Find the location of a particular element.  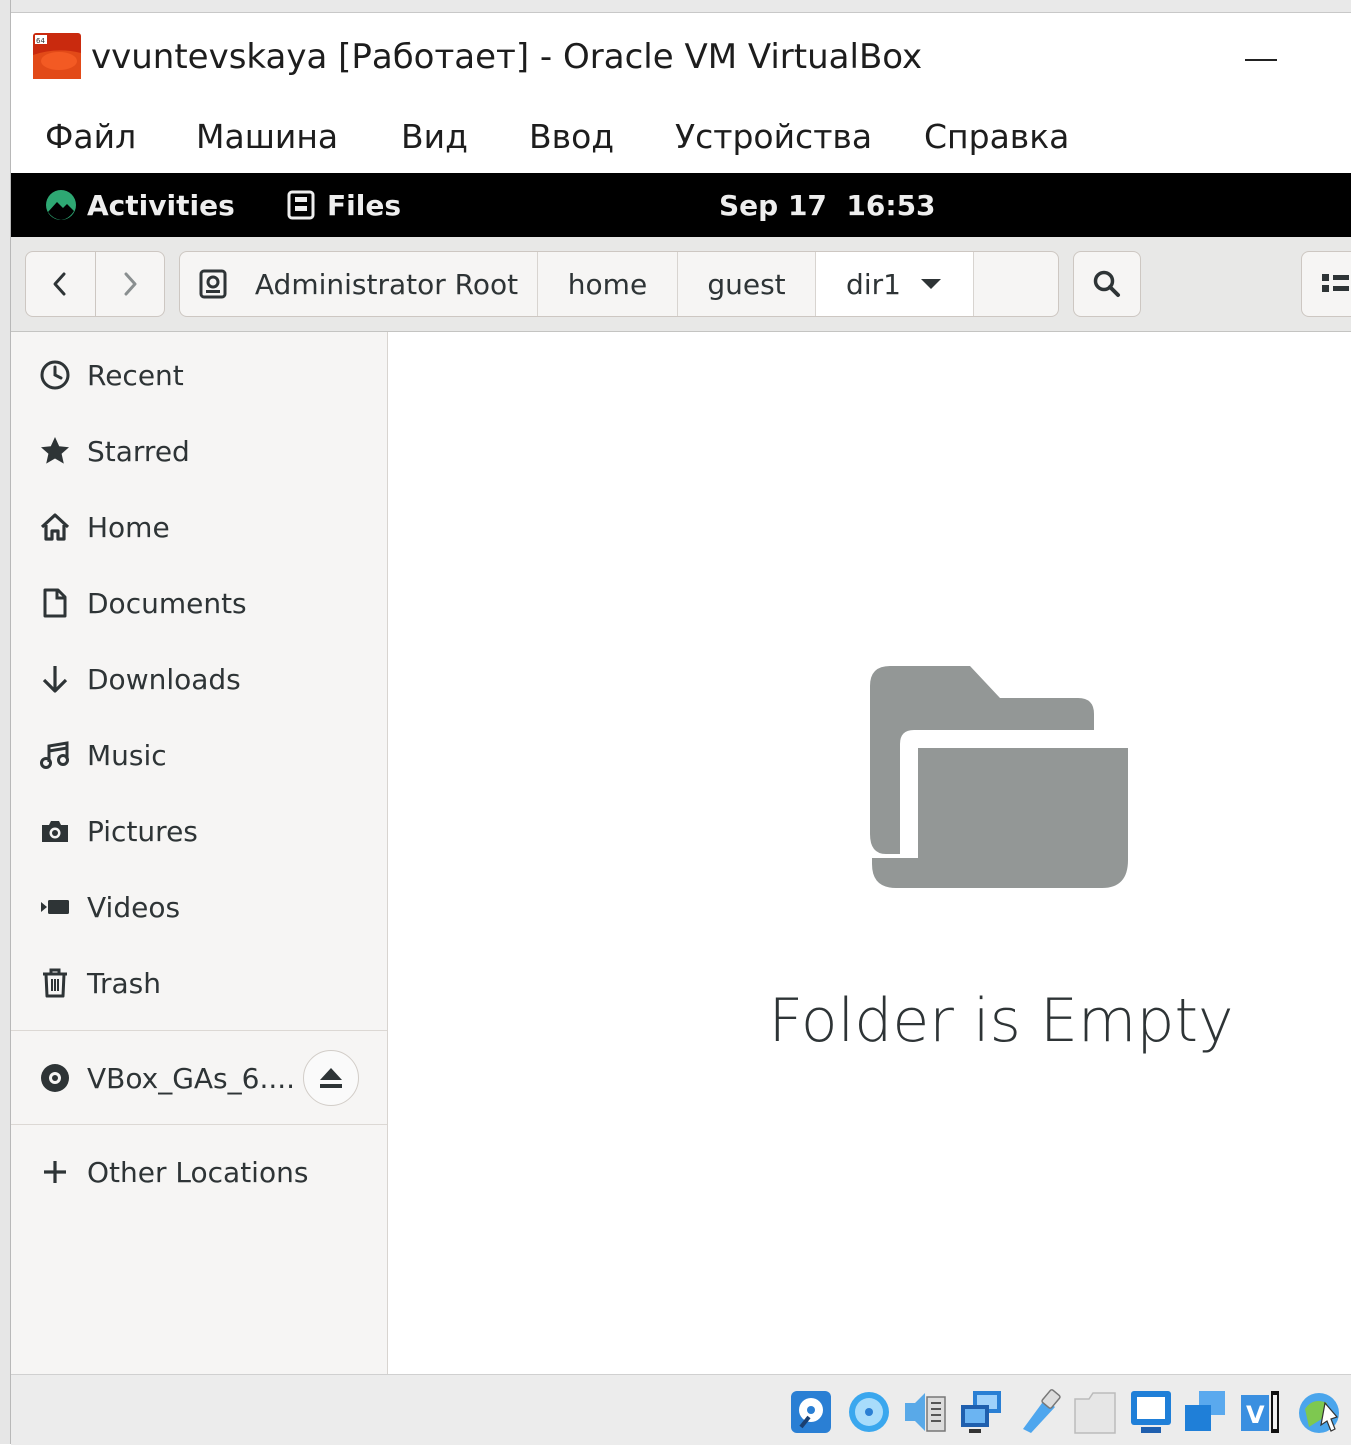

forward-button is located at coordinates (129, 284).